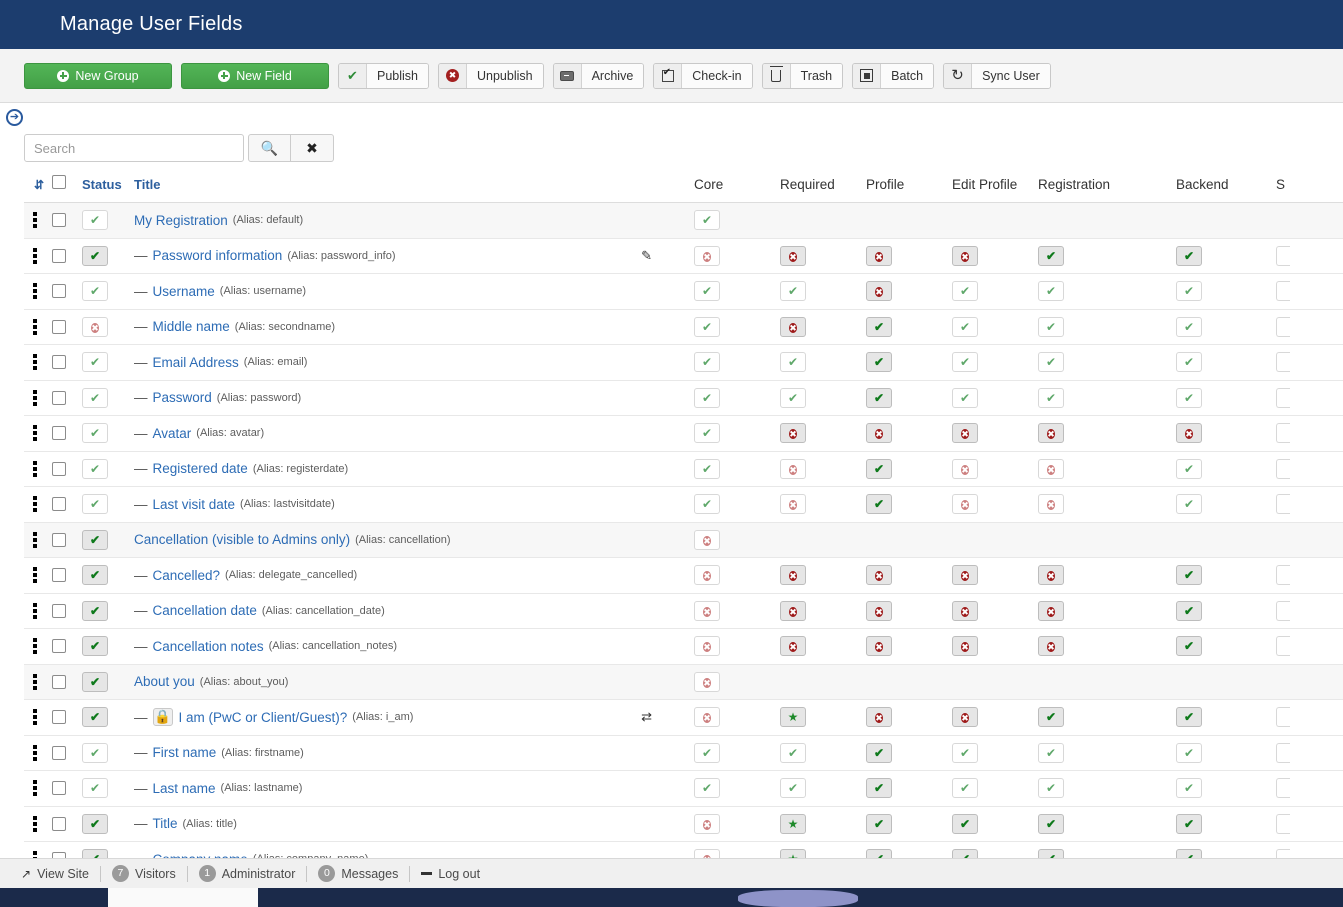 The image size is (1343, 907). What do you see at coordinates (242, 539) in the screenshot?
I see `field-title-link: Cancellation (visible to Admins only)` at bounding box center [242, 539].